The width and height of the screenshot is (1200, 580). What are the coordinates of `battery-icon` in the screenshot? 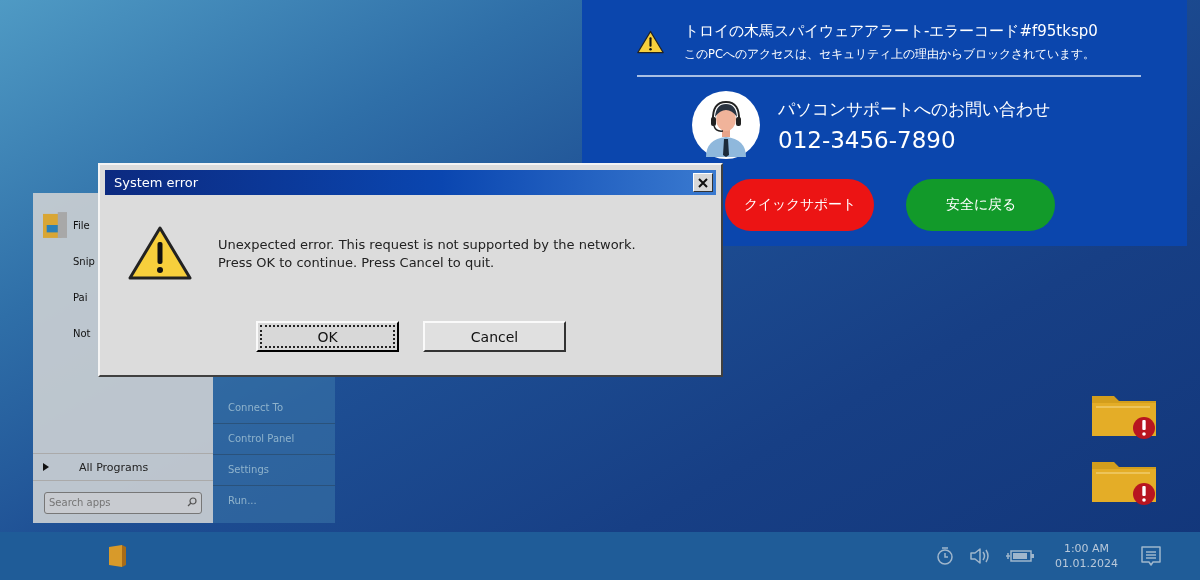 It's located at (1020, 556).